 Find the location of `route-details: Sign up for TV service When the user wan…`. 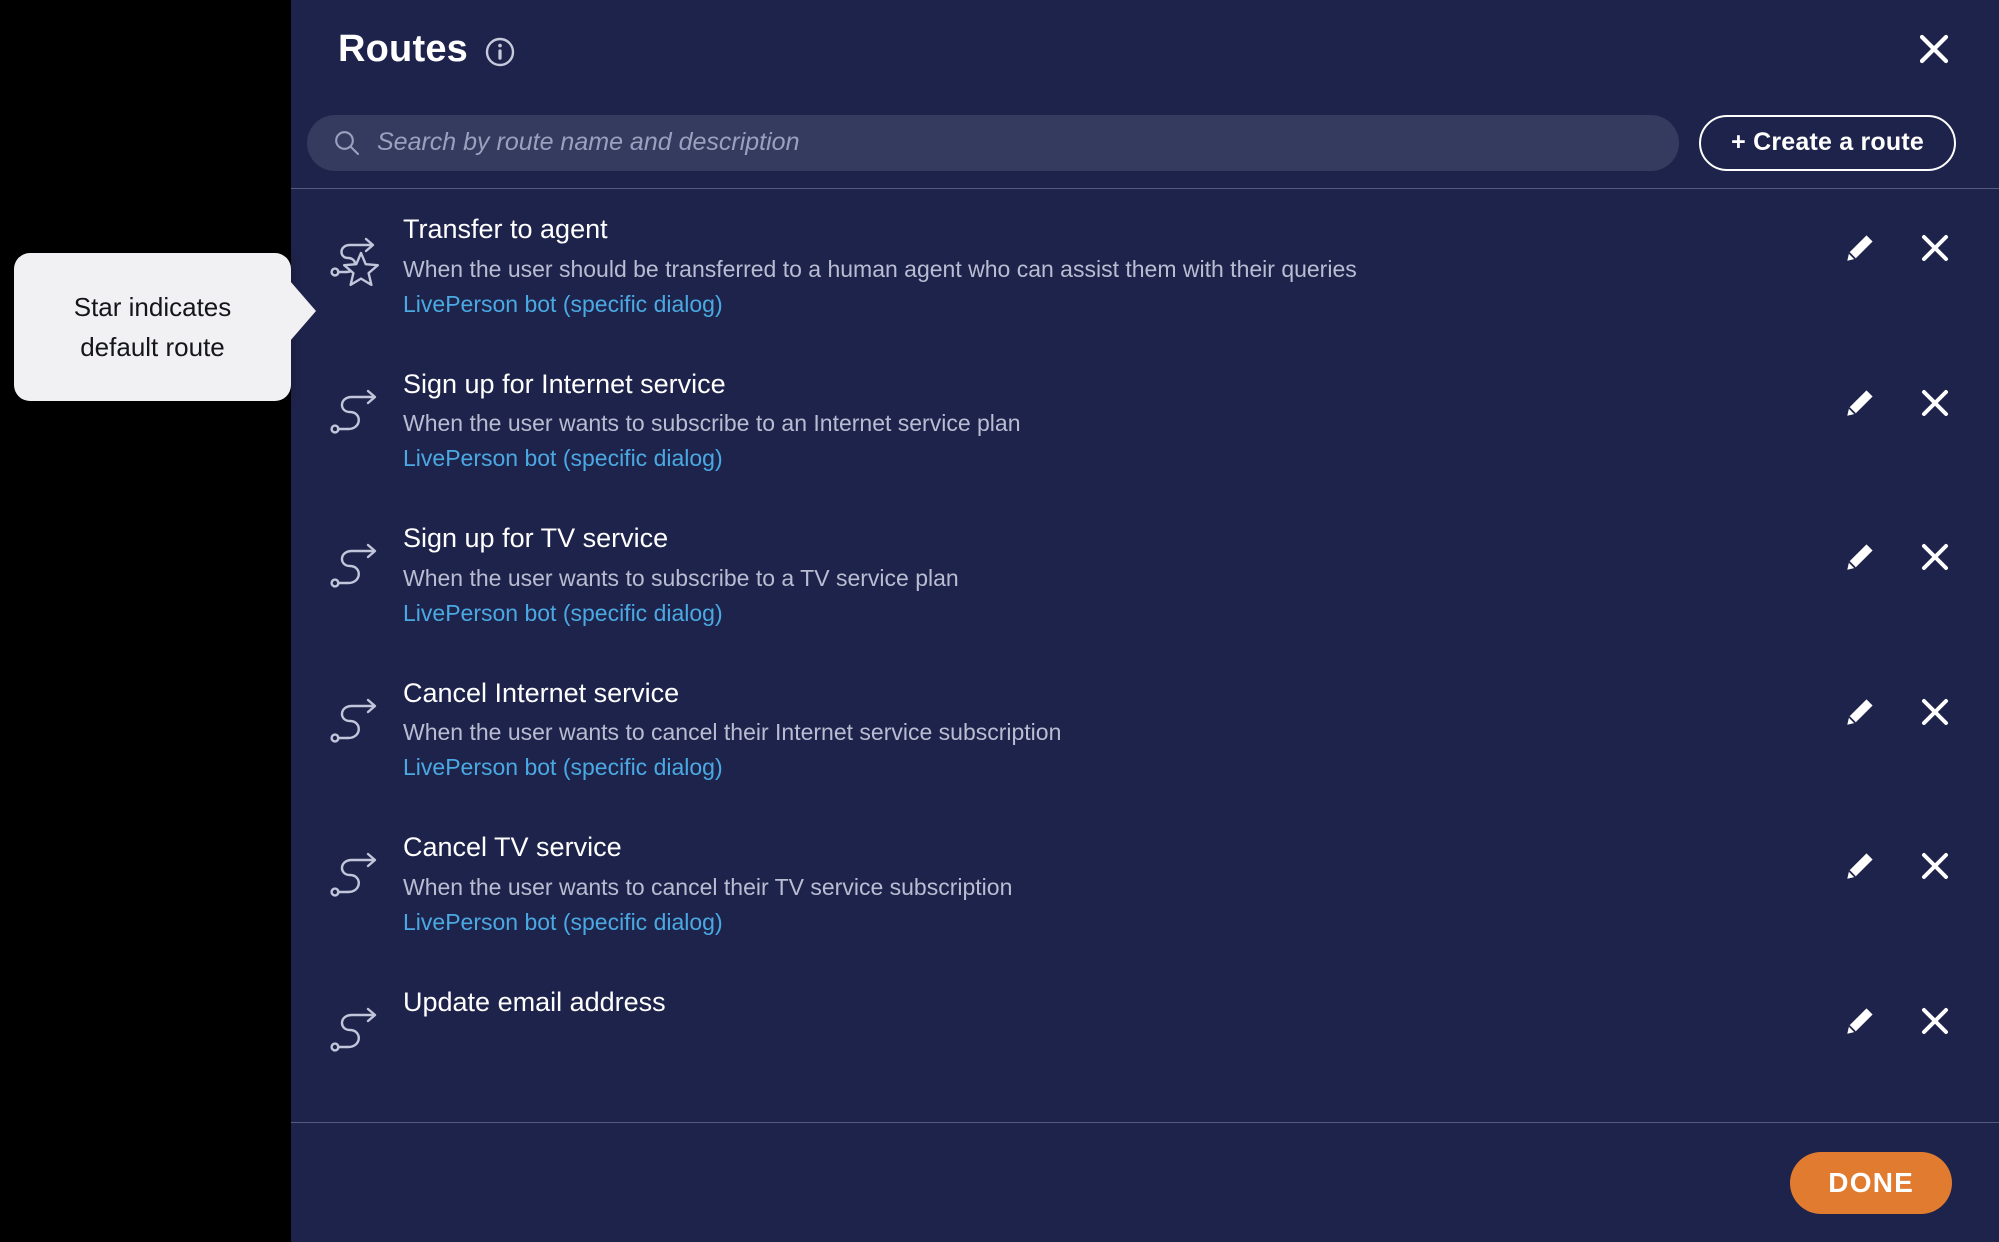

route-details: Sign up for TV service When the user wan… is located at coordinates (1105, 575).